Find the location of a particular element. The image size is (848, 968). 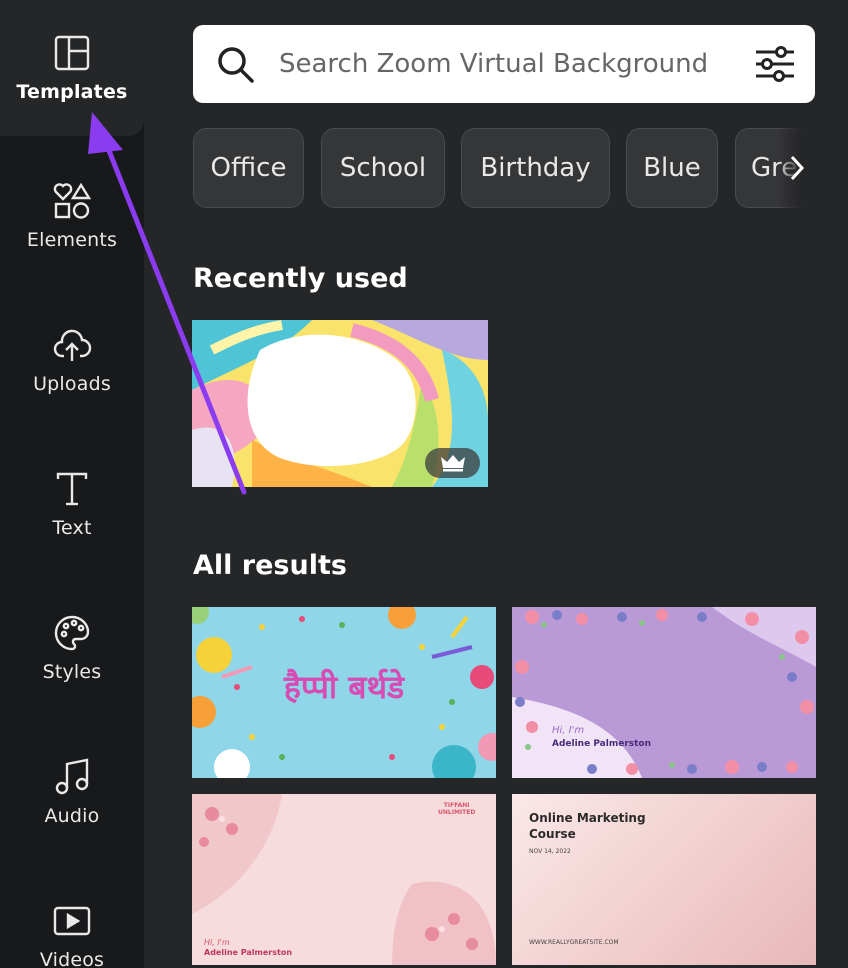

sidebar-item-elements: Elements is located at coordinates (72, 216).